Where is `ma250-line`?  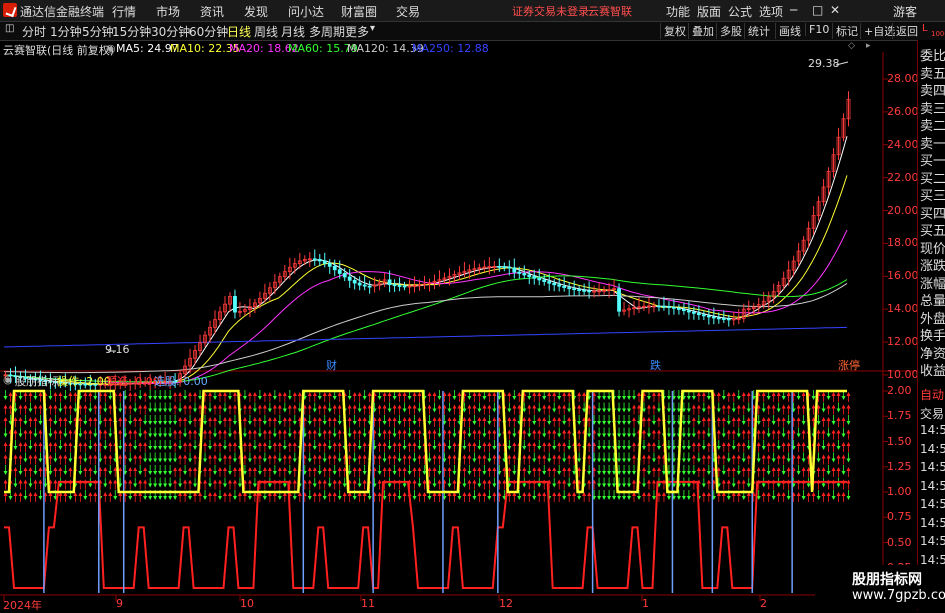
ma250-line is located at coordinates (425, 337).